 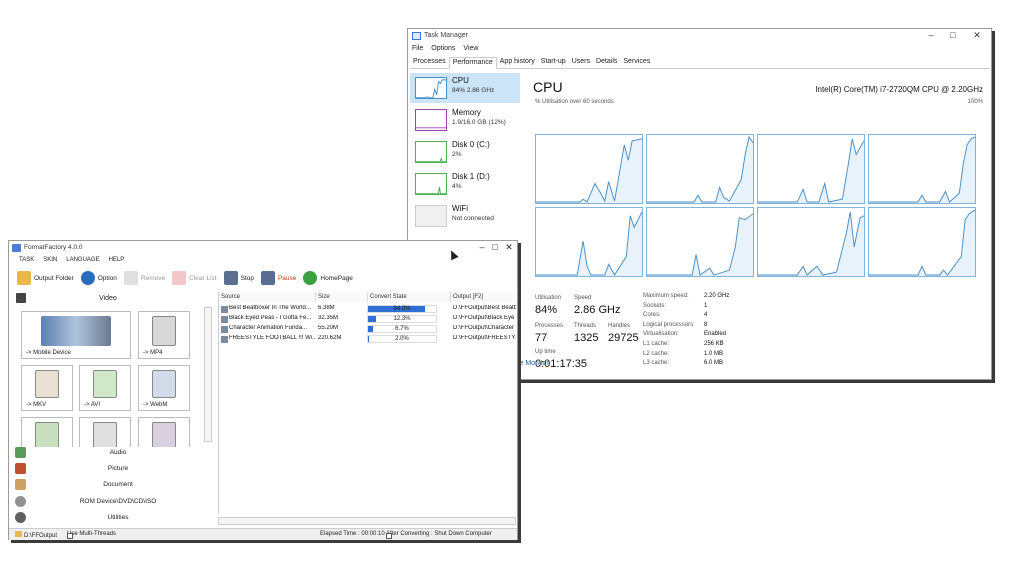 What do you see at coordinates (402, 339) in the screenshot?
I see `row-progress-text: 2.0%` at bounding box center [402, 339].